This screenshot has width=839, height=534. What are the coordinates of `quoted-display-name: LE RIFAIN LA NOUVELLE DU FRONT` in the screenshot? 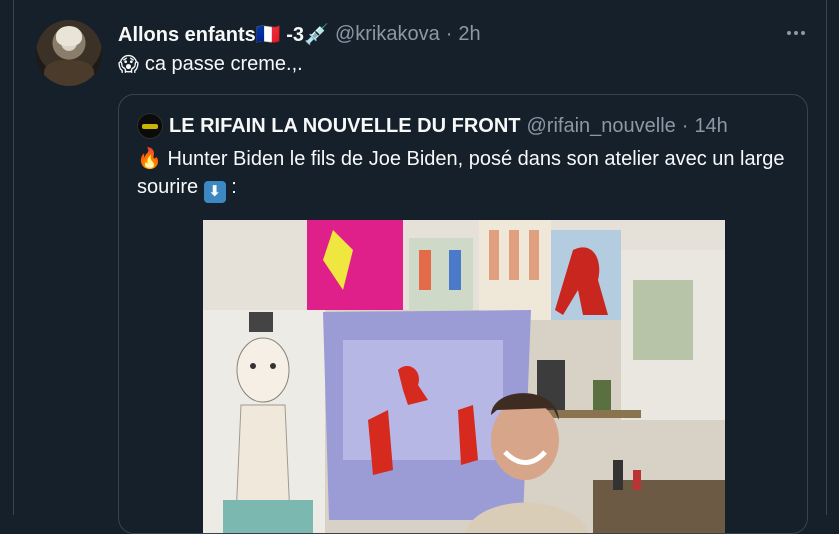 It's located at (344, 126).